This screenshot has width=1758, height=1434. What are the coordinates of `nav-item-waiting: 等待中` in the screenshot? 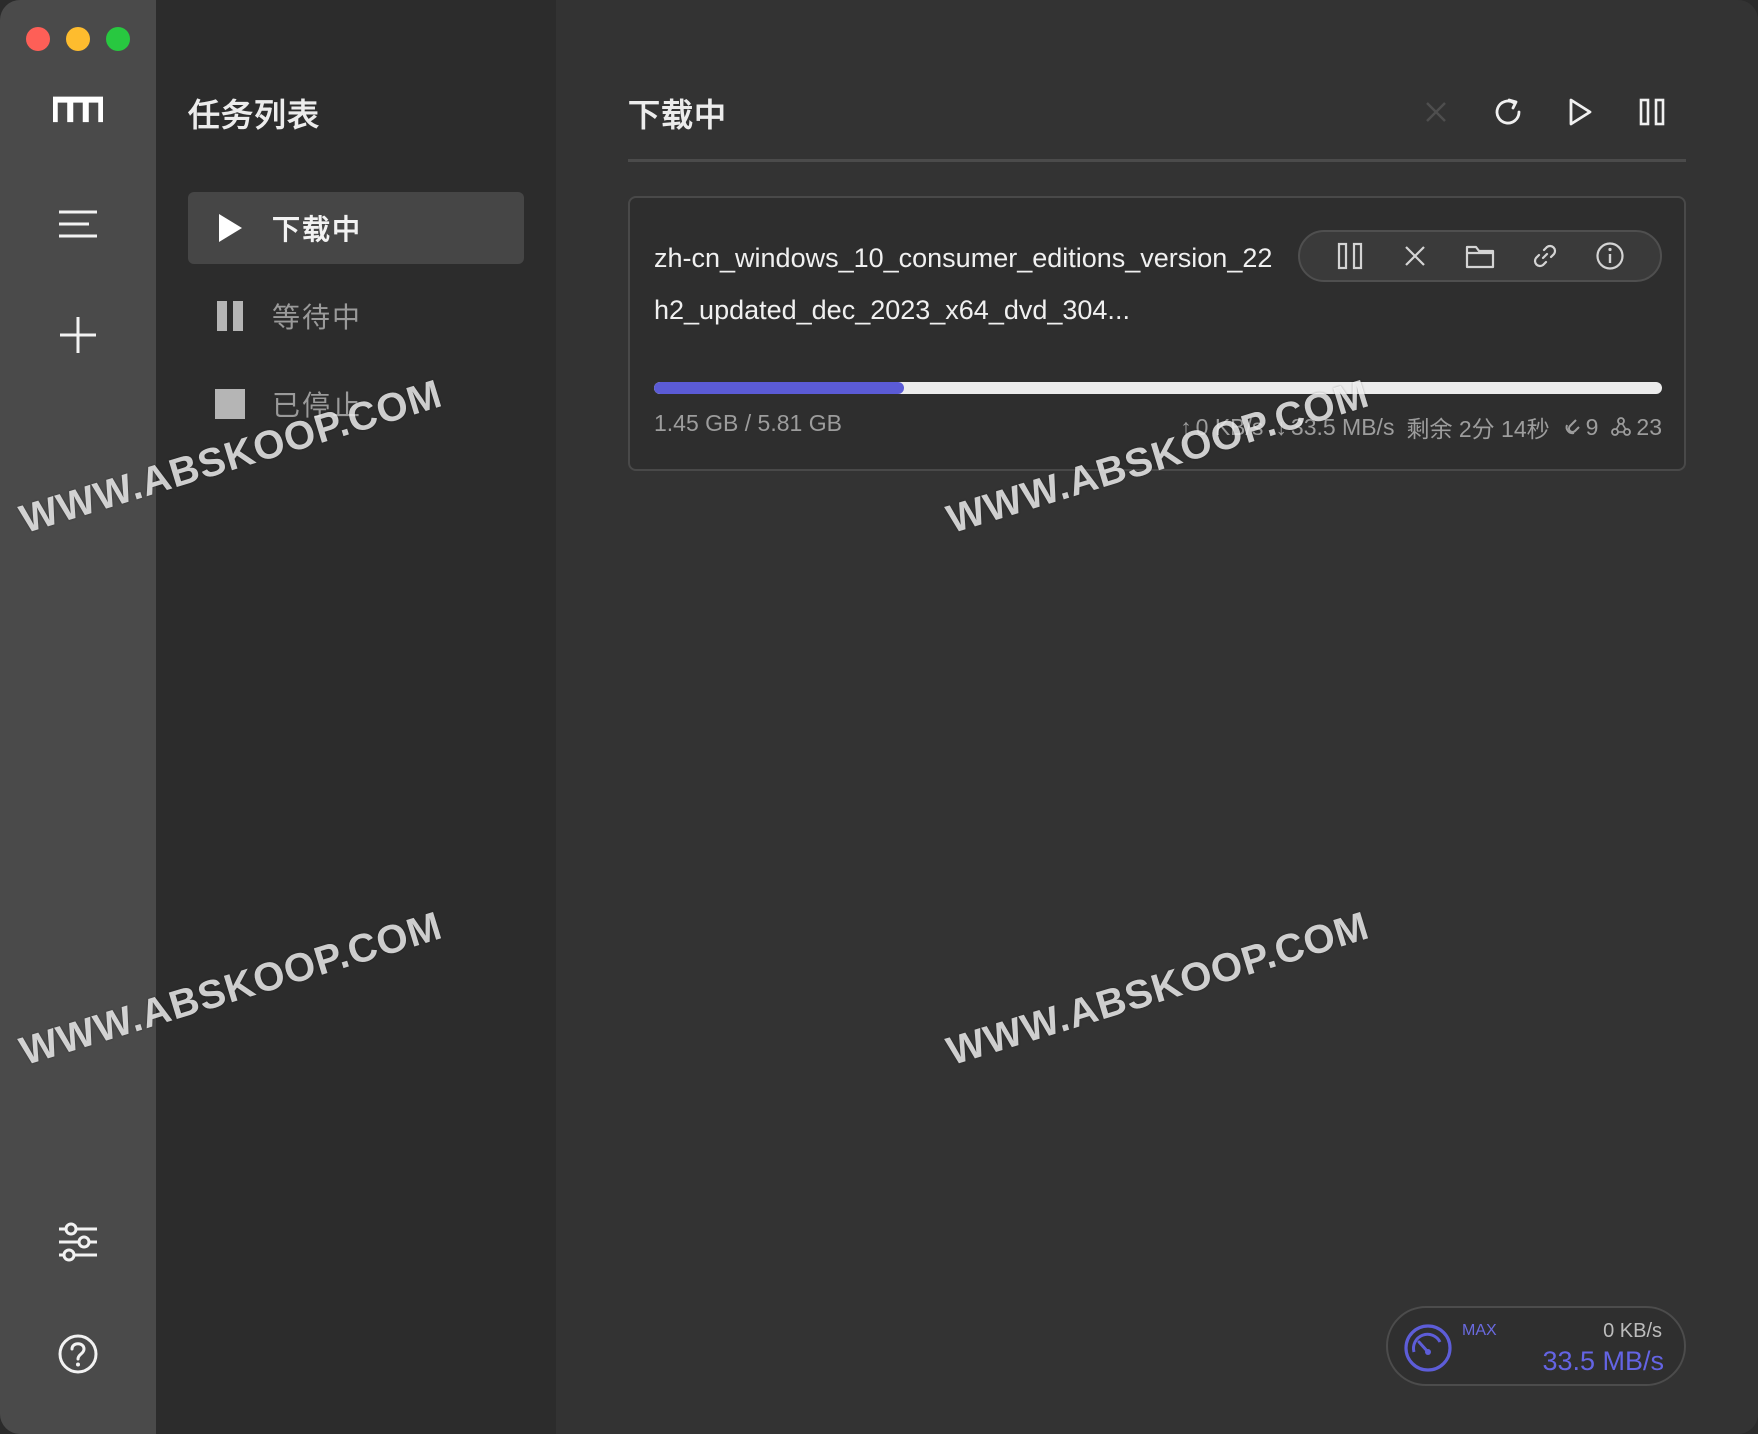 It's located at (356, 316).